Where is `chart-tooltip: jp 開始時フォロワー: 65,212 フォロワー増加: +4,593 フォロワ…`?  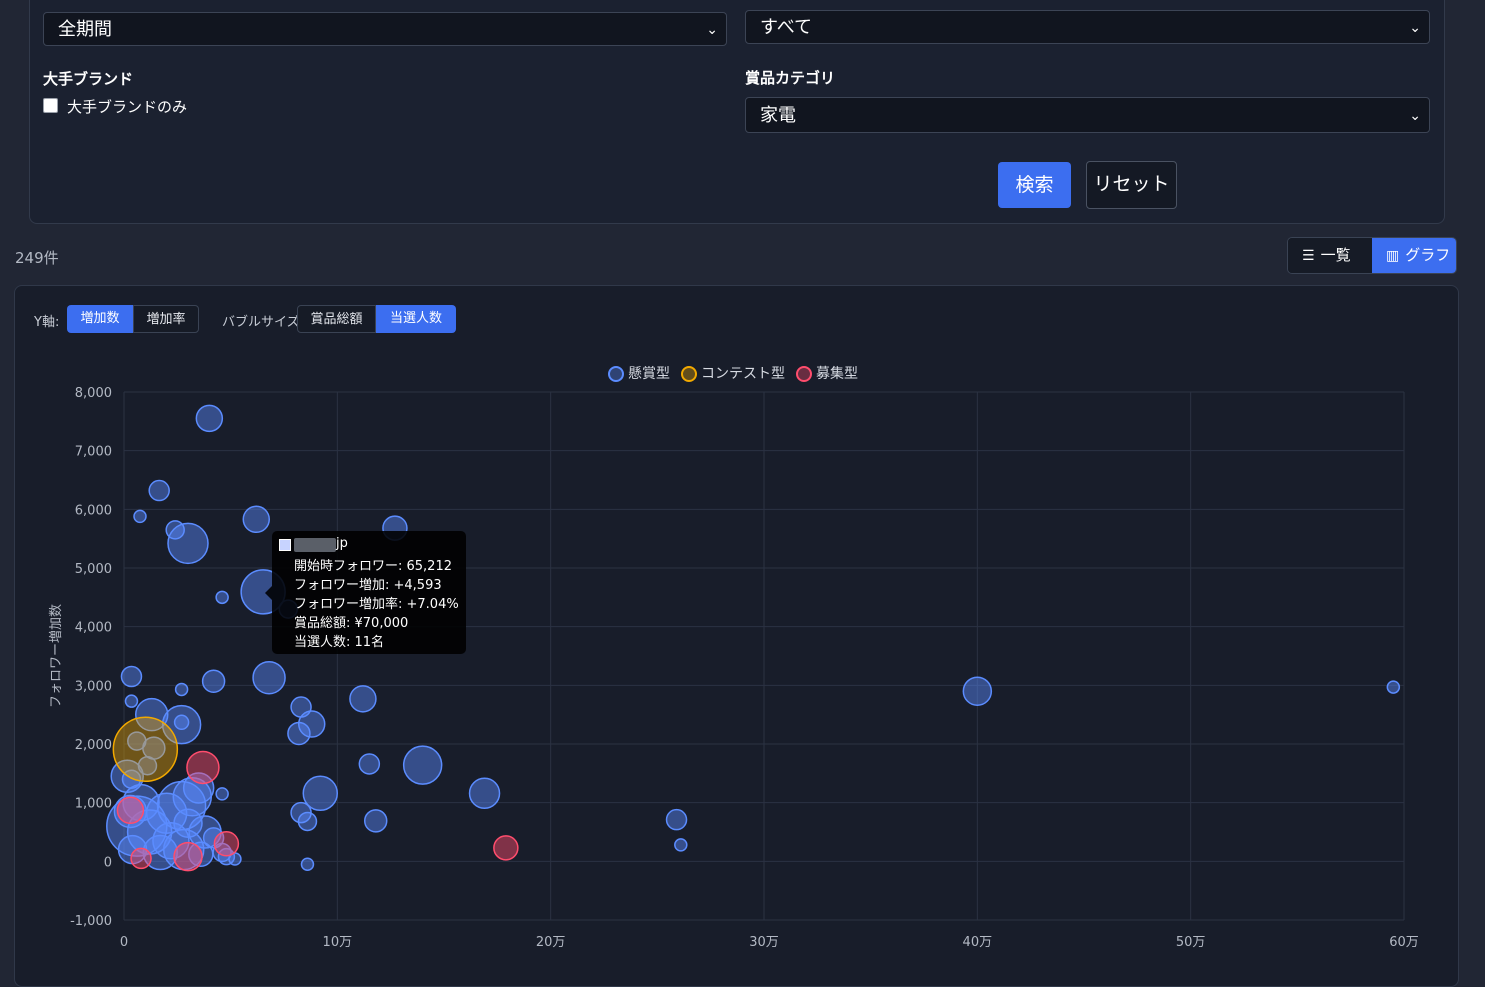
chart-tooltip: jp 開始時フォロワー: 65,212 フォロワー増加: +4,593 フォロワ… is located at coordinates (369, 592).